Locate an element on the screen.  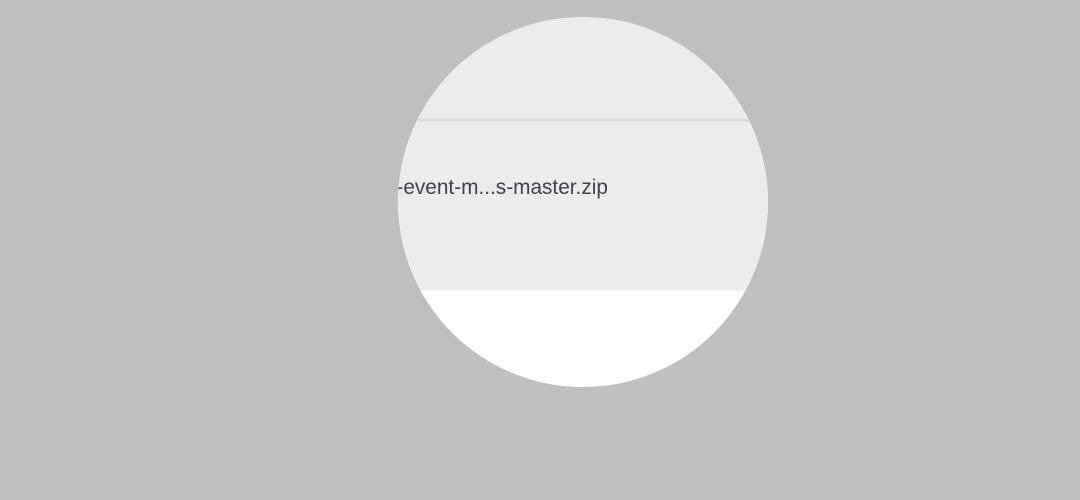
sidebar-item-event-manager: Event Manager is located at coordinates (44, 139).